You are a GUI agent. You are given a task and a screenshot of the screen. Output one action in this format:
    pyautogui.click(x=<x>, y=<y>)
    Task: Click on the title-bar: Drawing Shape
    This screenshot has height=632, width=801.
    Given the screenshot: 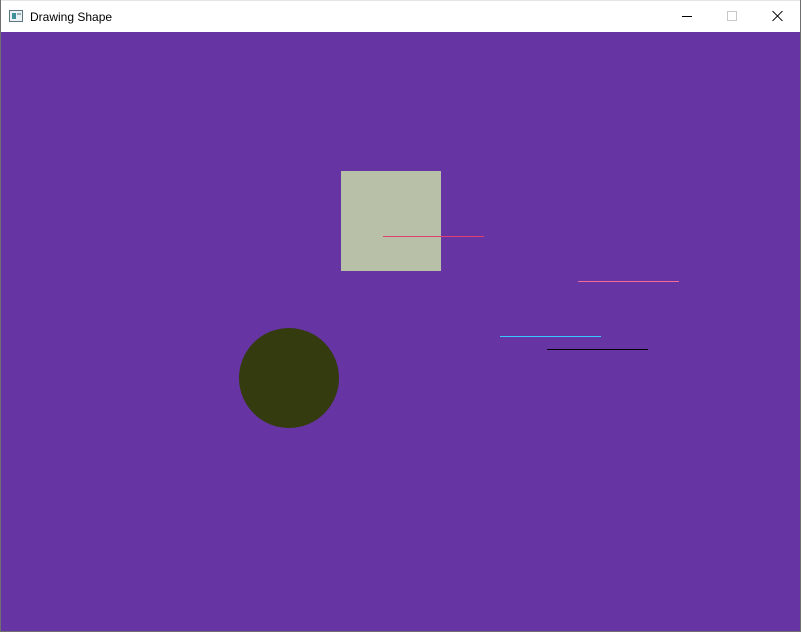 What is the action you would take?
    pyautogui.click(x=400, y=16)
    